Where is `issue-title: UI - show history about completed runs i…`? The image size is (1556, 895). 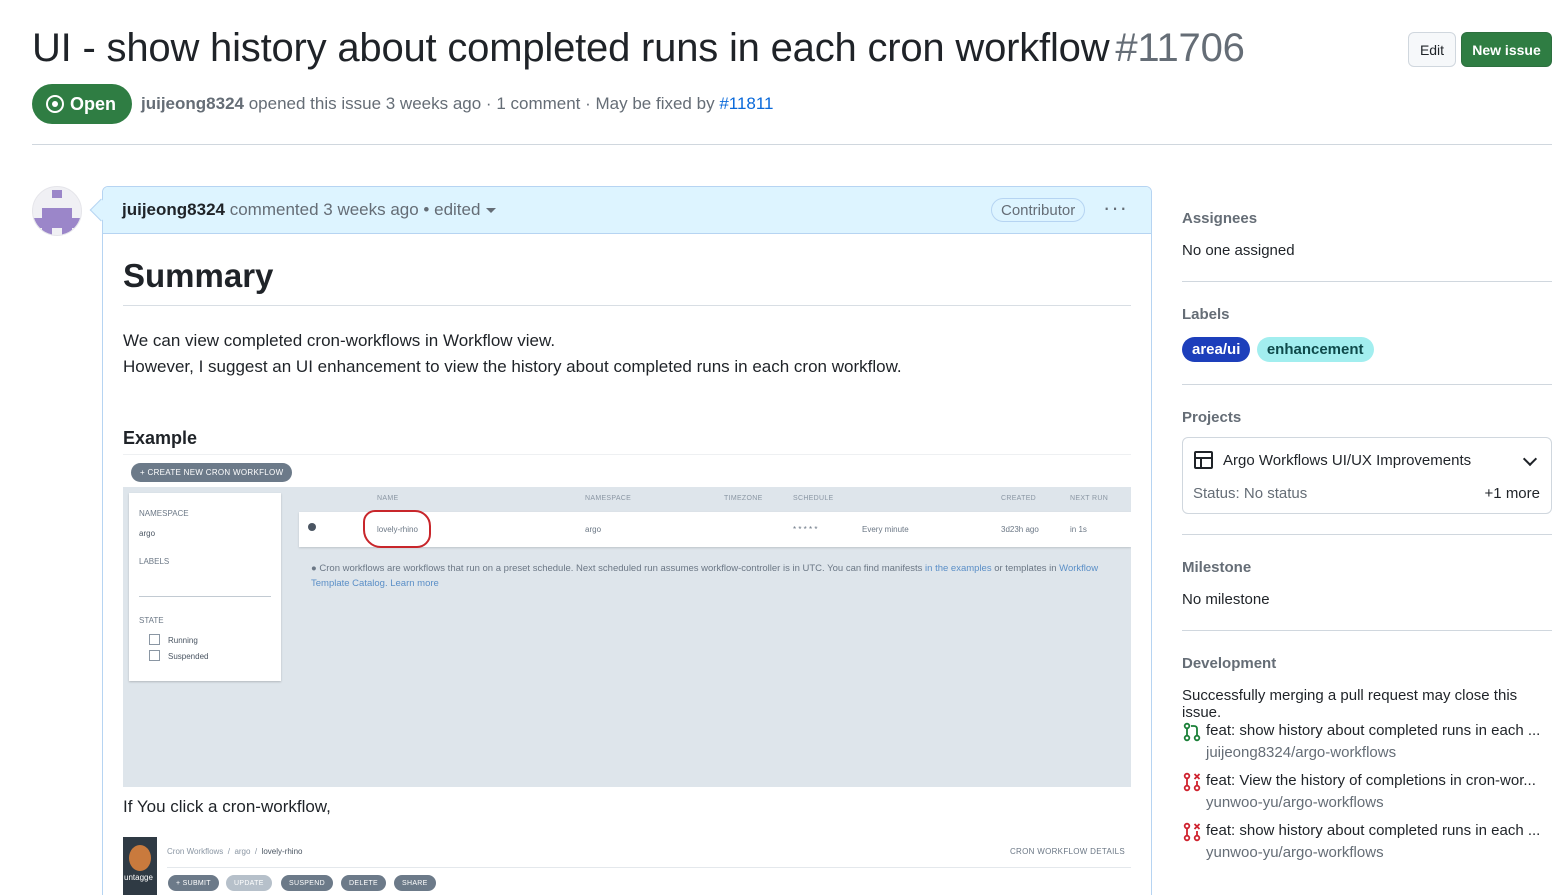 issue-title: UI - show history about completed runs i… is located at coordinates (638, 48).